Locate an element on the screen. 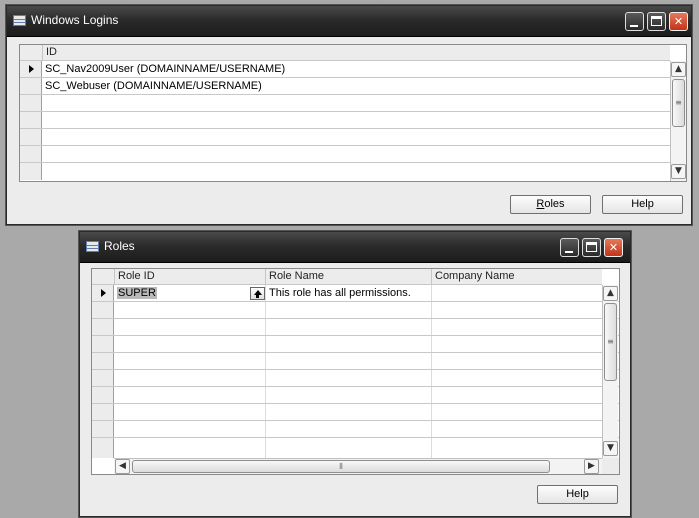 This screenshot has height=518, width=699. roles-titlebar: Roles ✕ is located at coordinates (355, 247).